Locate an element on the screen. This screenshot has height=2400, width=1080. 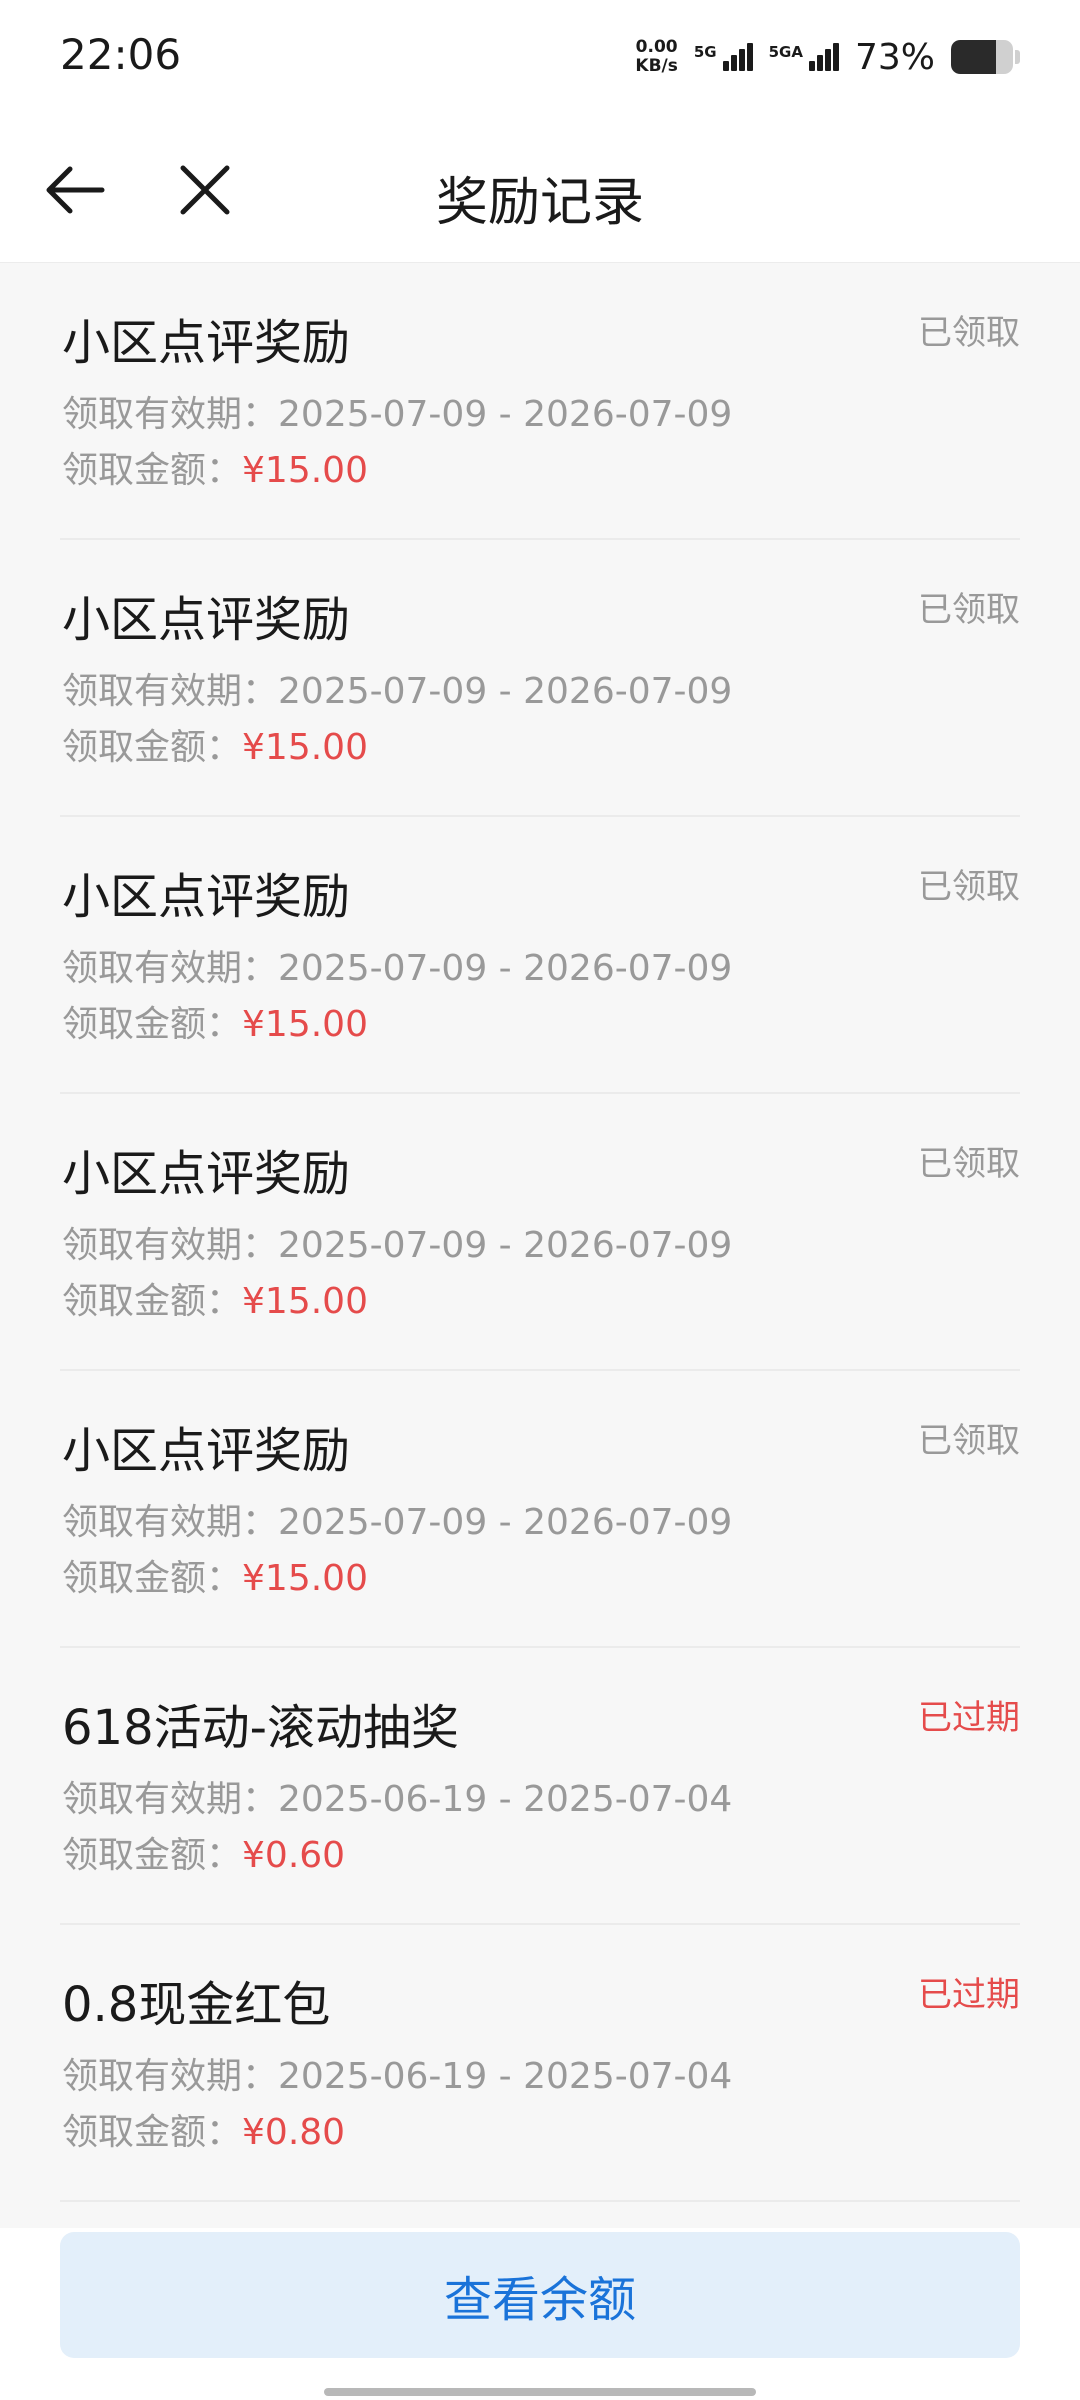
sim1-label: 5G is located at coordinates (705, 52).